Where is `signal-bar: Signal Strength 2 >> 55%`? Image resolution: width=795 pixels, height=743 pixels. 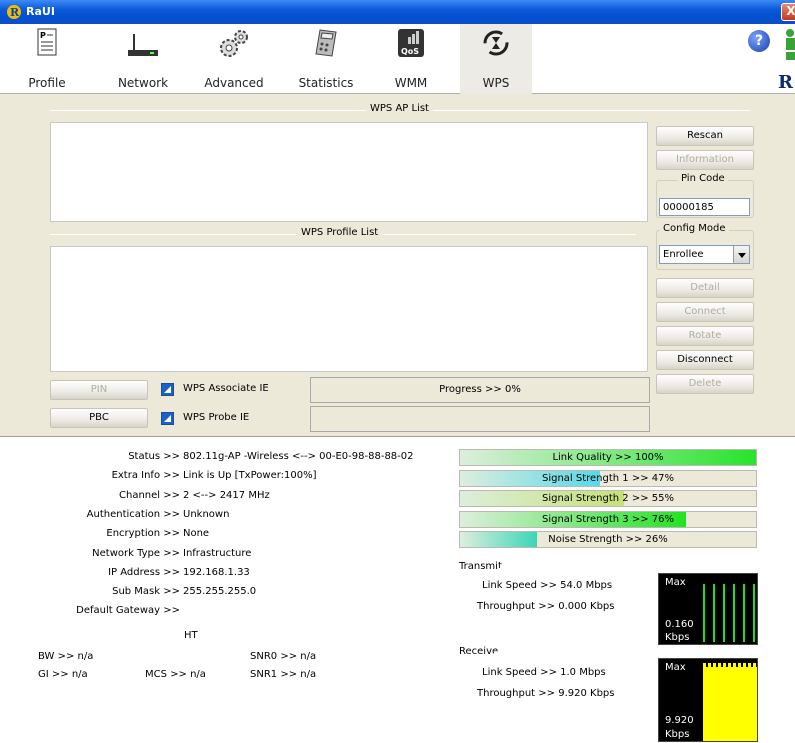
signal-bar: Signal Strength 2 >> 55% is located at coordinates (608, 498).